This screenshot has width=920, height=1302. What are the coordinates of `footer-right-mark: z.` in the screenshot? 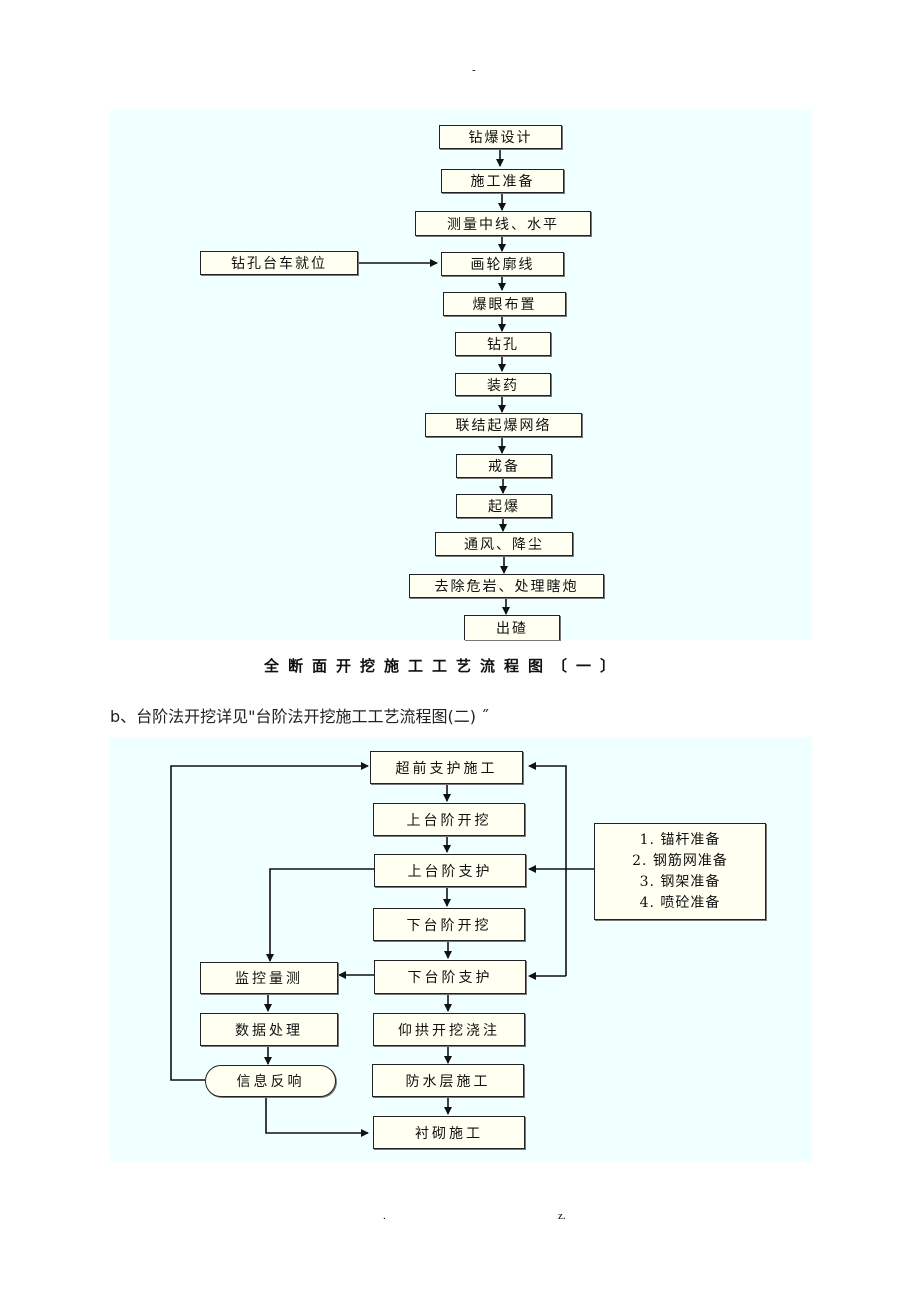 It's located at (562, 1216).